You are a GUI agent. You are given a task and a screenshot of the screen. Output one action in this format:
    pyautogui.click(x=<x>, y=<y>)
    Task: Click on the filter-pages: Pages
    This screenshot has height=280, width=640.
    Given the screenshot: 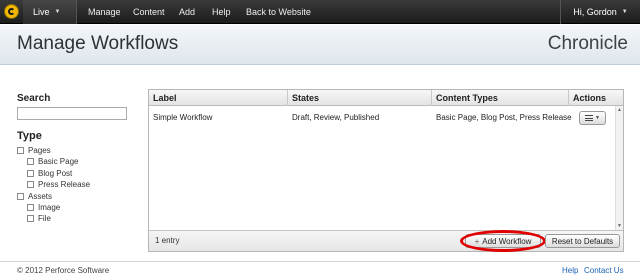 What is the action you would take?
    pyautogui.click(x=34, y=150)
    